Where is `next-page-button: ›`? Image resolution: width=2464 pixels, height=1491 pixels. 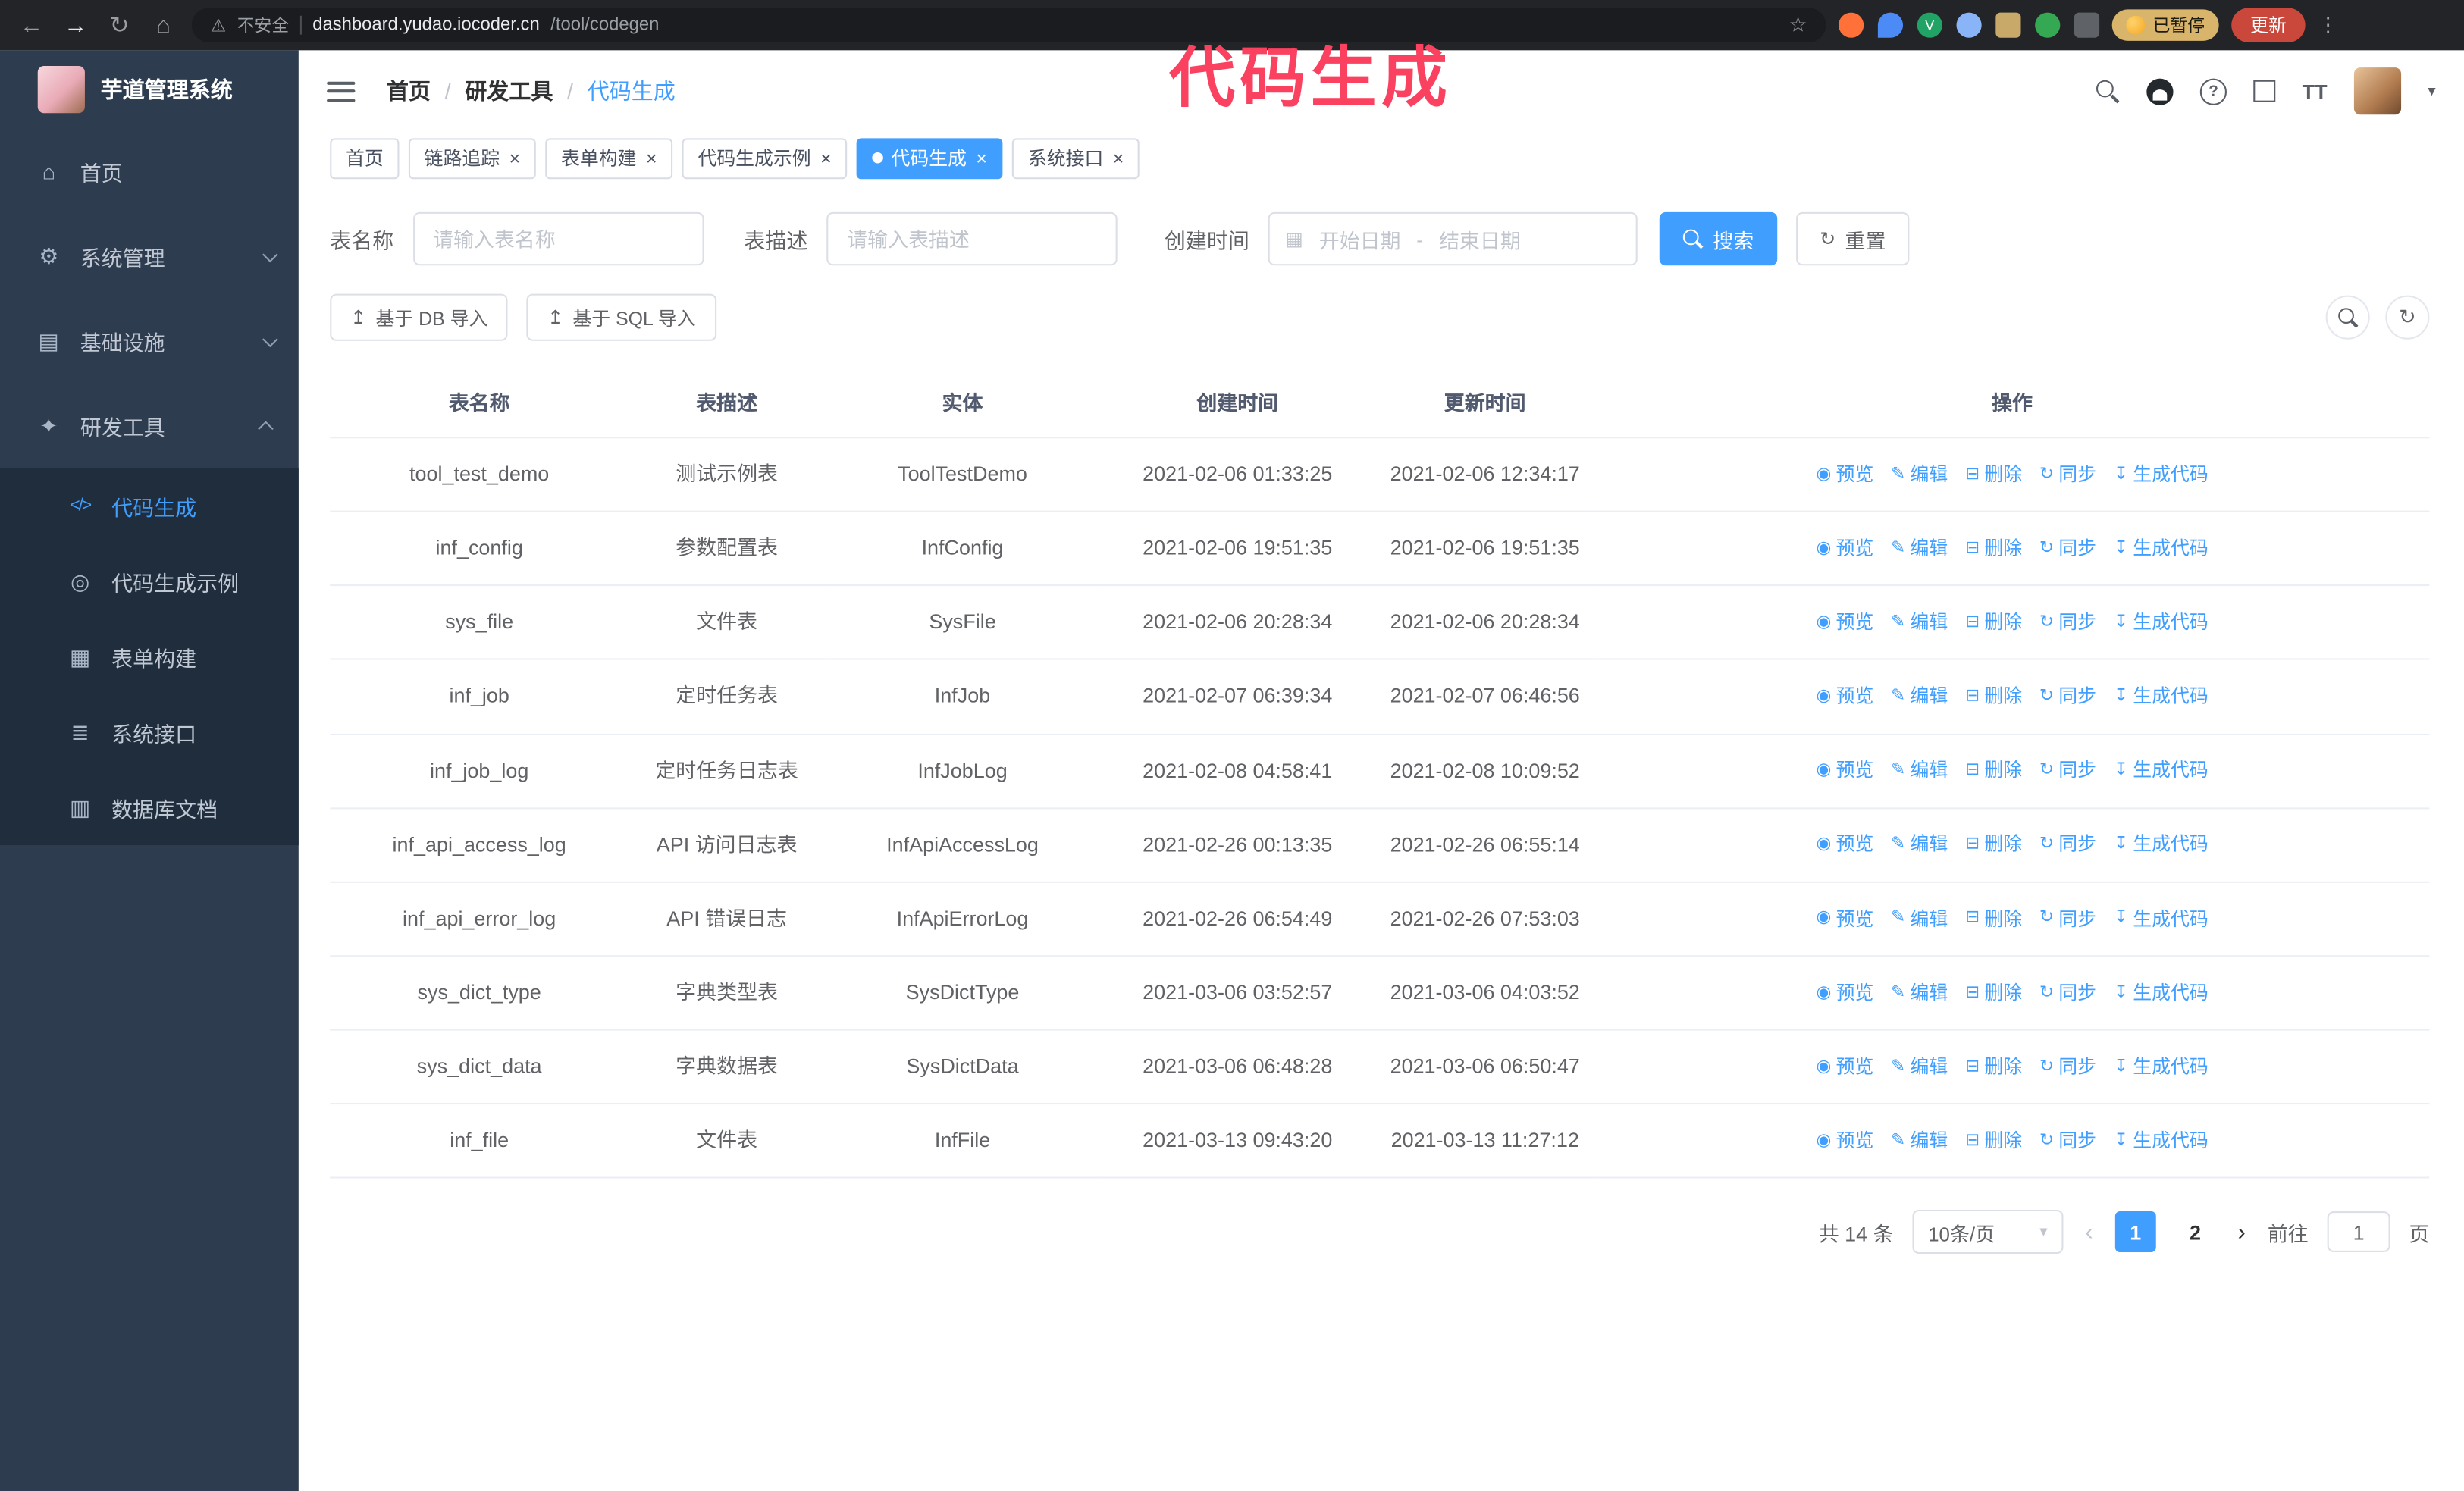
next-page-button: › is located at coordinates (2241, 1232).